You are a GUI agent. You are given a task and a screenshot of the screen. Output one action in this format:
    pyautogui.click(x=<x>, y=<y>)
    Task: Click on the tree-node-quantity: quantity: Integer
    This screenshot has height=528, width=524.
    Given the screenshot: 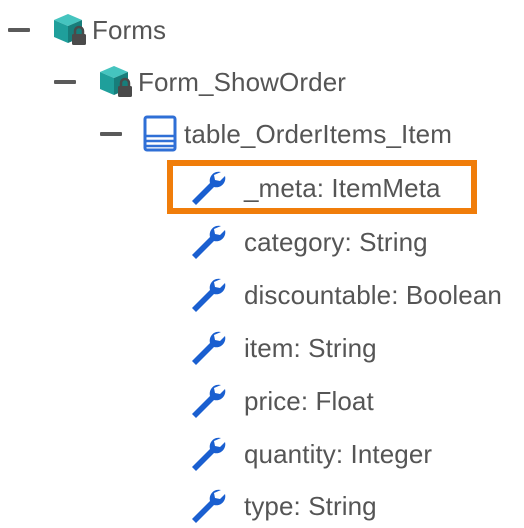 What is the action you would take?
    pyautogui.click(x=310, y=454)
    